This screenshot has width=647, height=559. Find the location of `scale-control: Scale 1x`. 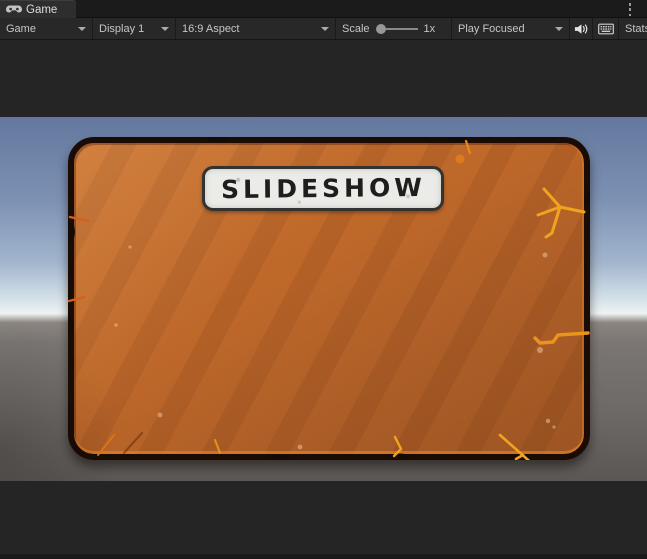

scale-control: Scale 1x is located at coordinates (394, 28).